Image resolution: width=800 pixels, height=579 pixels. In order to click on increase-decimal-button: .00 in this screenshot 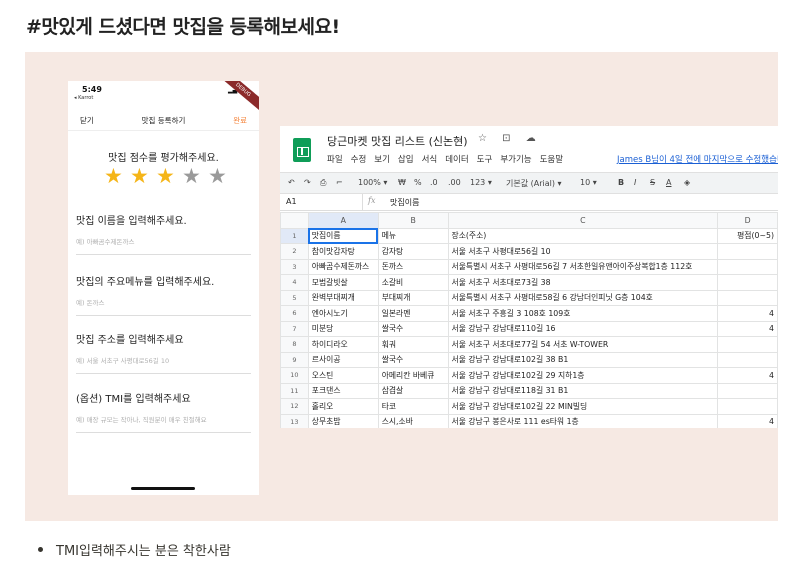, I will do `click(454, 182)`.